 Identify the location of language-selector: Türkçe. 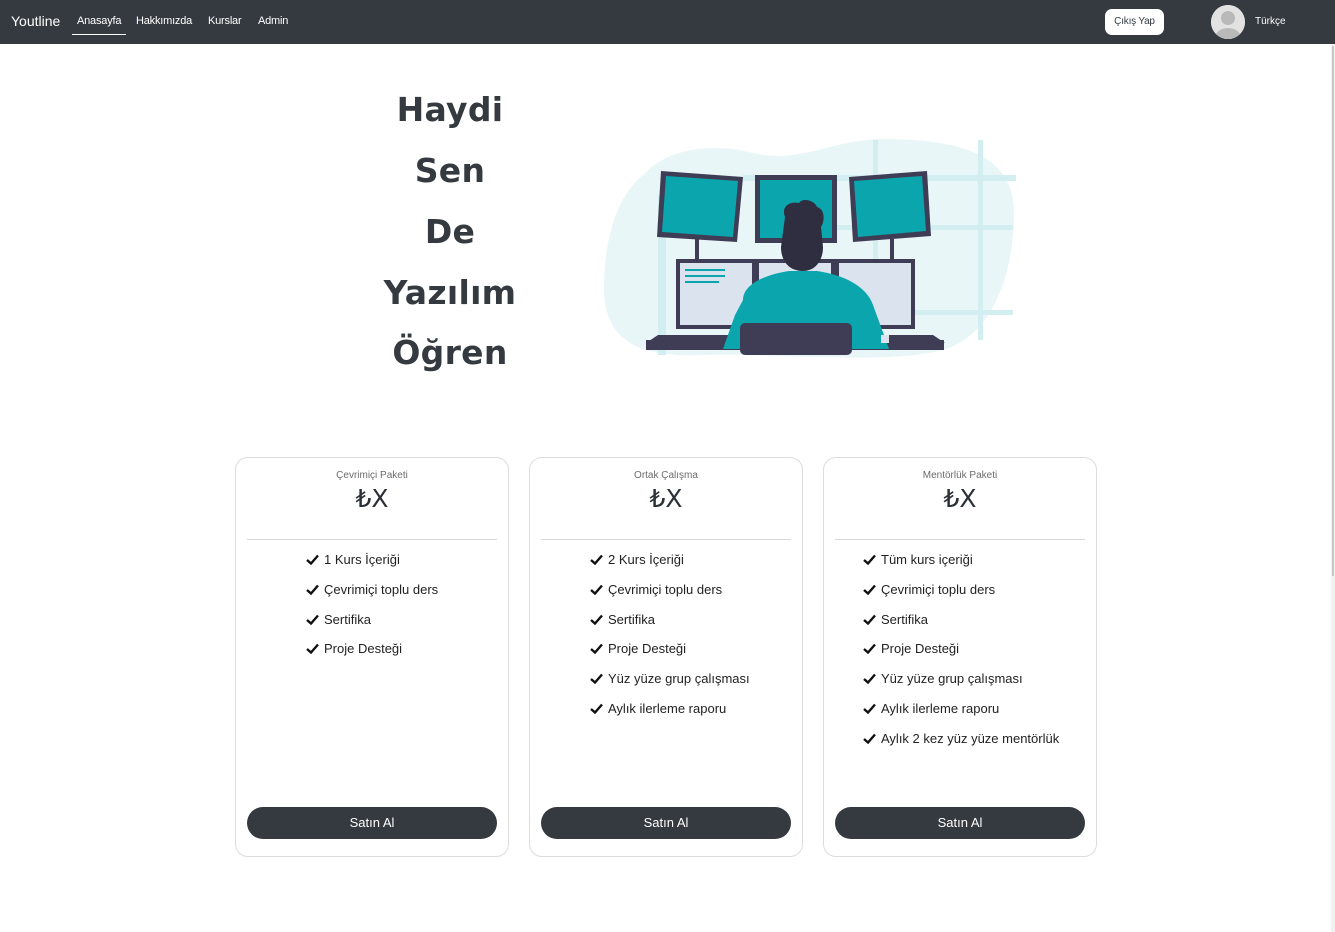
(1270, 21).